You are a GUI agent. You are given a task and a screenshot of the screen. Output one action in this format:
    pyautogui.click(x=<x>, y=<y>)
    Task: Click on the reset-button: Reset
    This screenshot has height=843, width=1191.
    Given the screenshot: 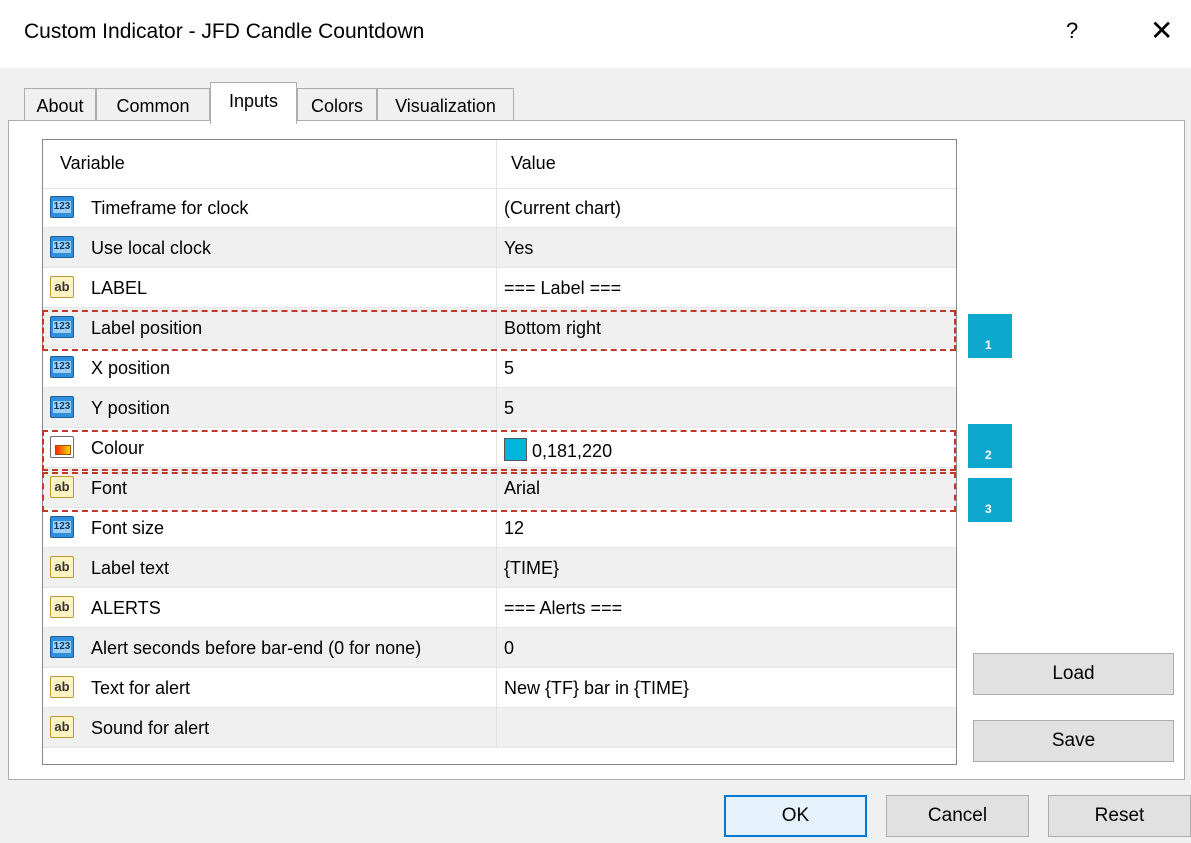 What is the action you would take?
    pyautogui.click(x=1119, y=816)
    